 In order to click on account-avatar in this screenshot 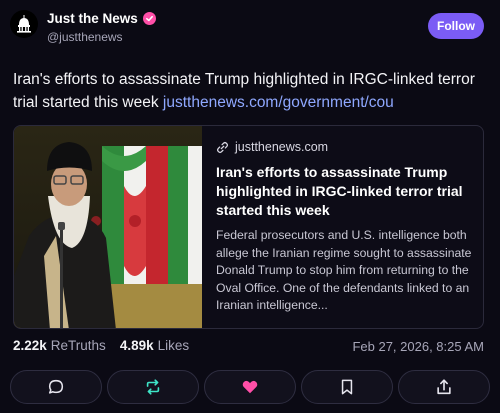, I will do `click(24, 24)`.